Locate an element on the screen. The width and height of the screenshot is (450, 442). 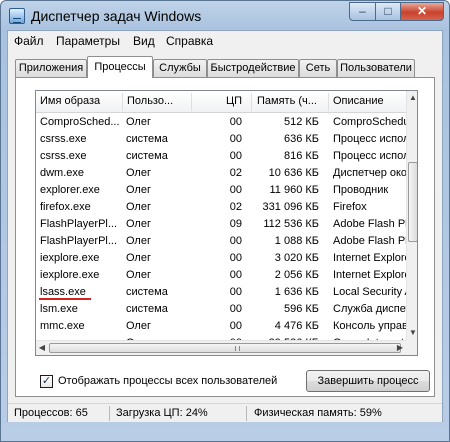
tab-network: Сеть is located at coordinates (318, 68).